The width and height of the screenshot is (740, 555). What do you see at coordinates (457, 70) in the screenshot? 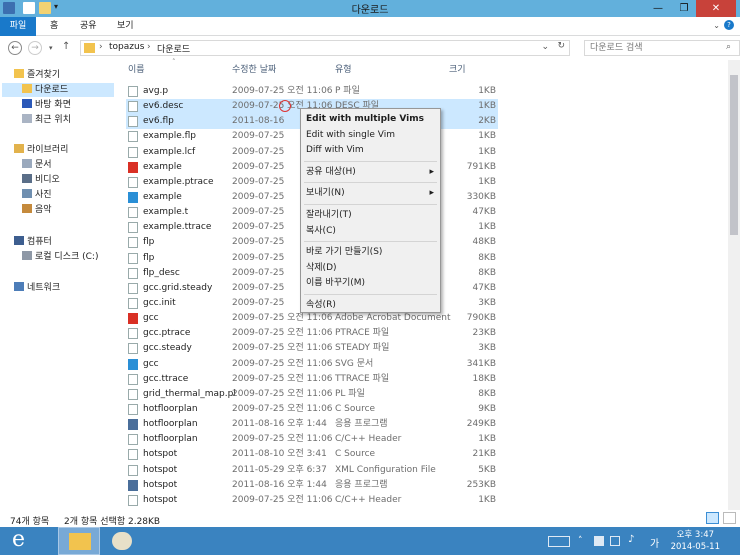
I see `column-size: 크기` at bounding box center [457, 70].